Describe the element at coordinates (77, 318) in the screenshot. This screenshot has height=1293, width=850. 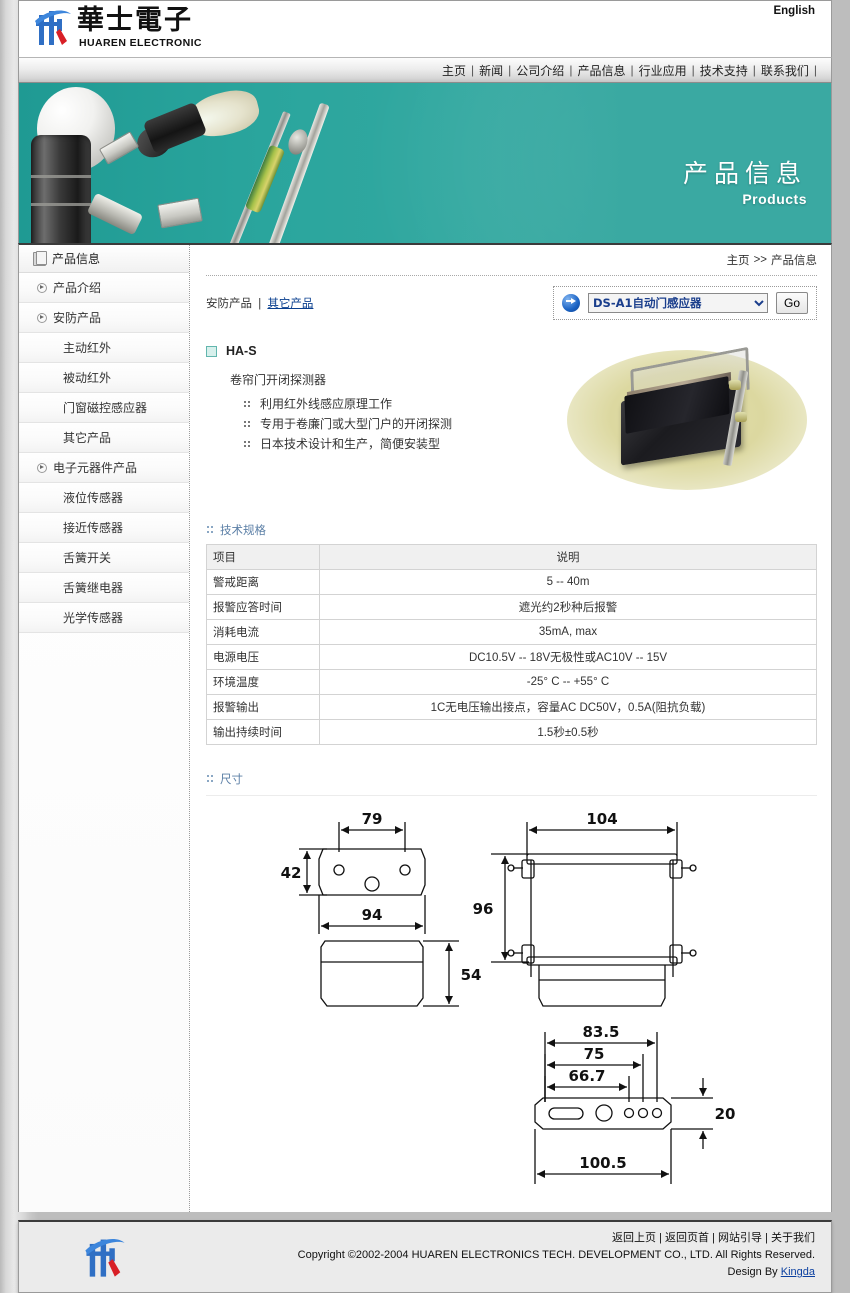
I see `sidebar-item-label: 安防产品` at that location.